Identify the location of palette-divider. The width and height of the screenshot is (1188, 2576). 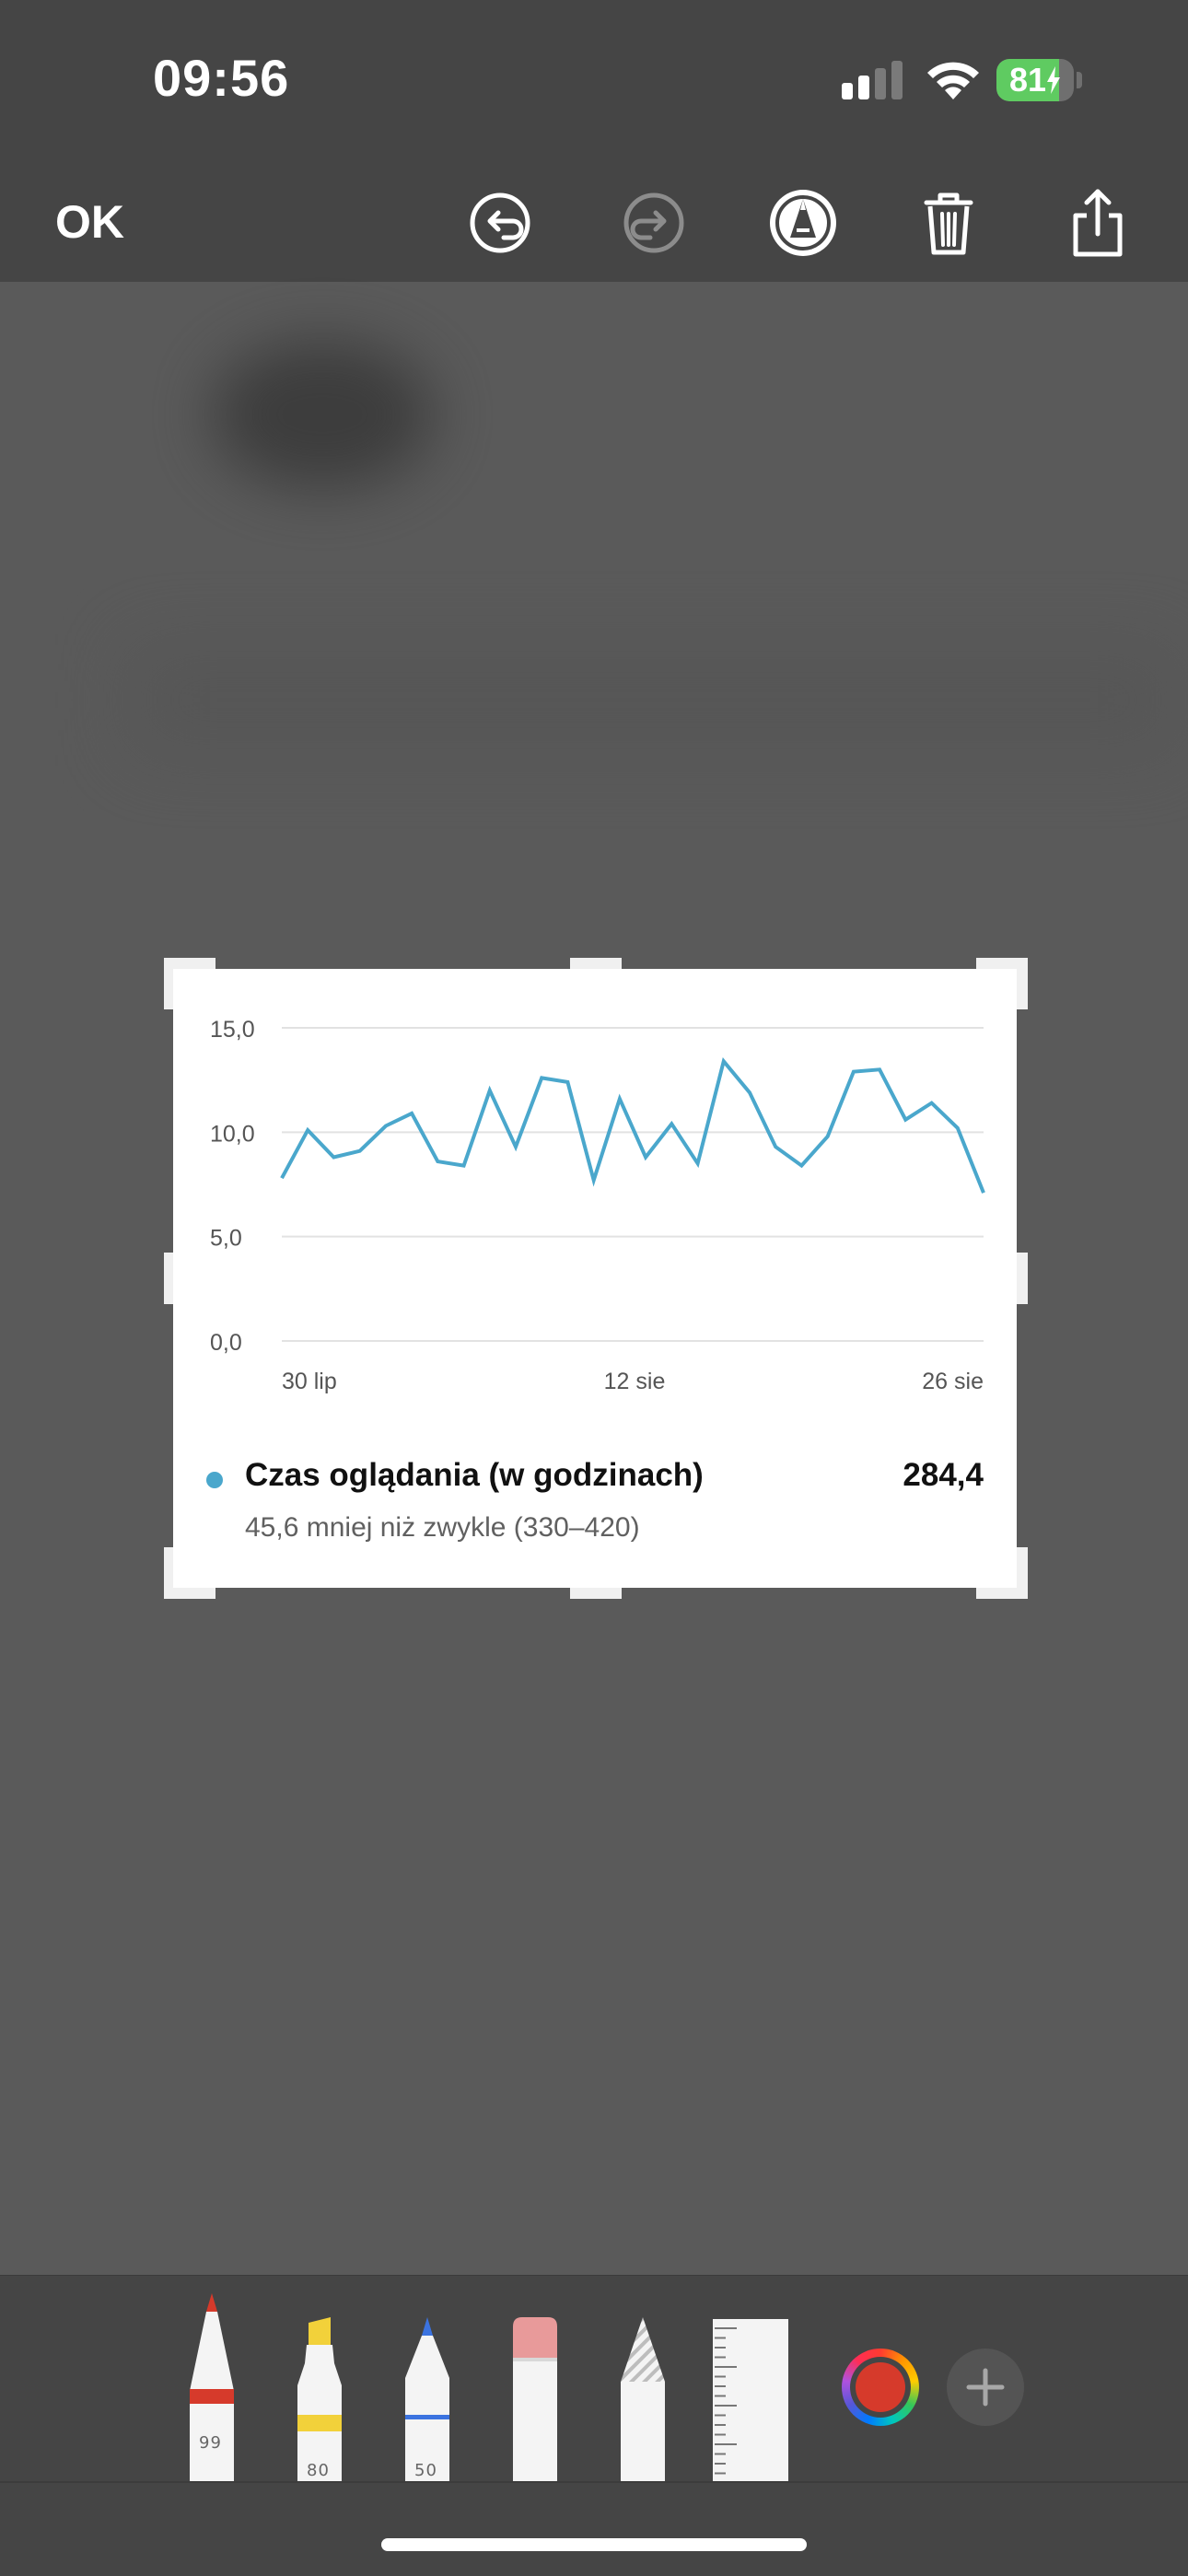
(594, 2482).